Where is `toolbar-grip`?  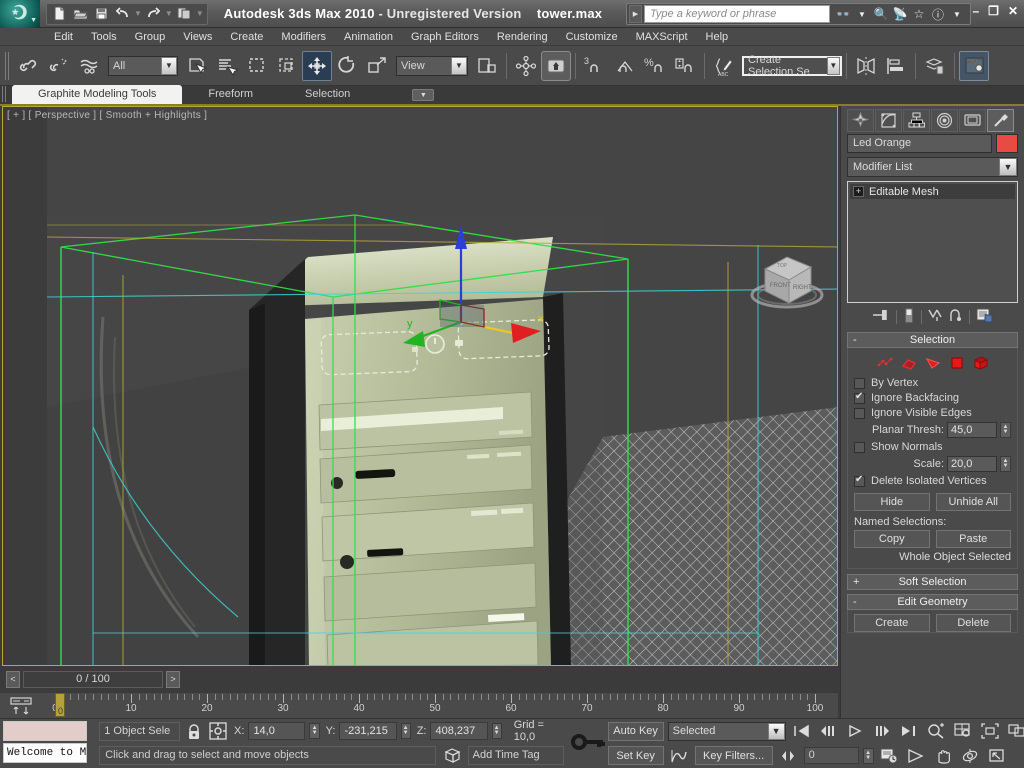 toolbar-grip is located at coordinates (8, 65).